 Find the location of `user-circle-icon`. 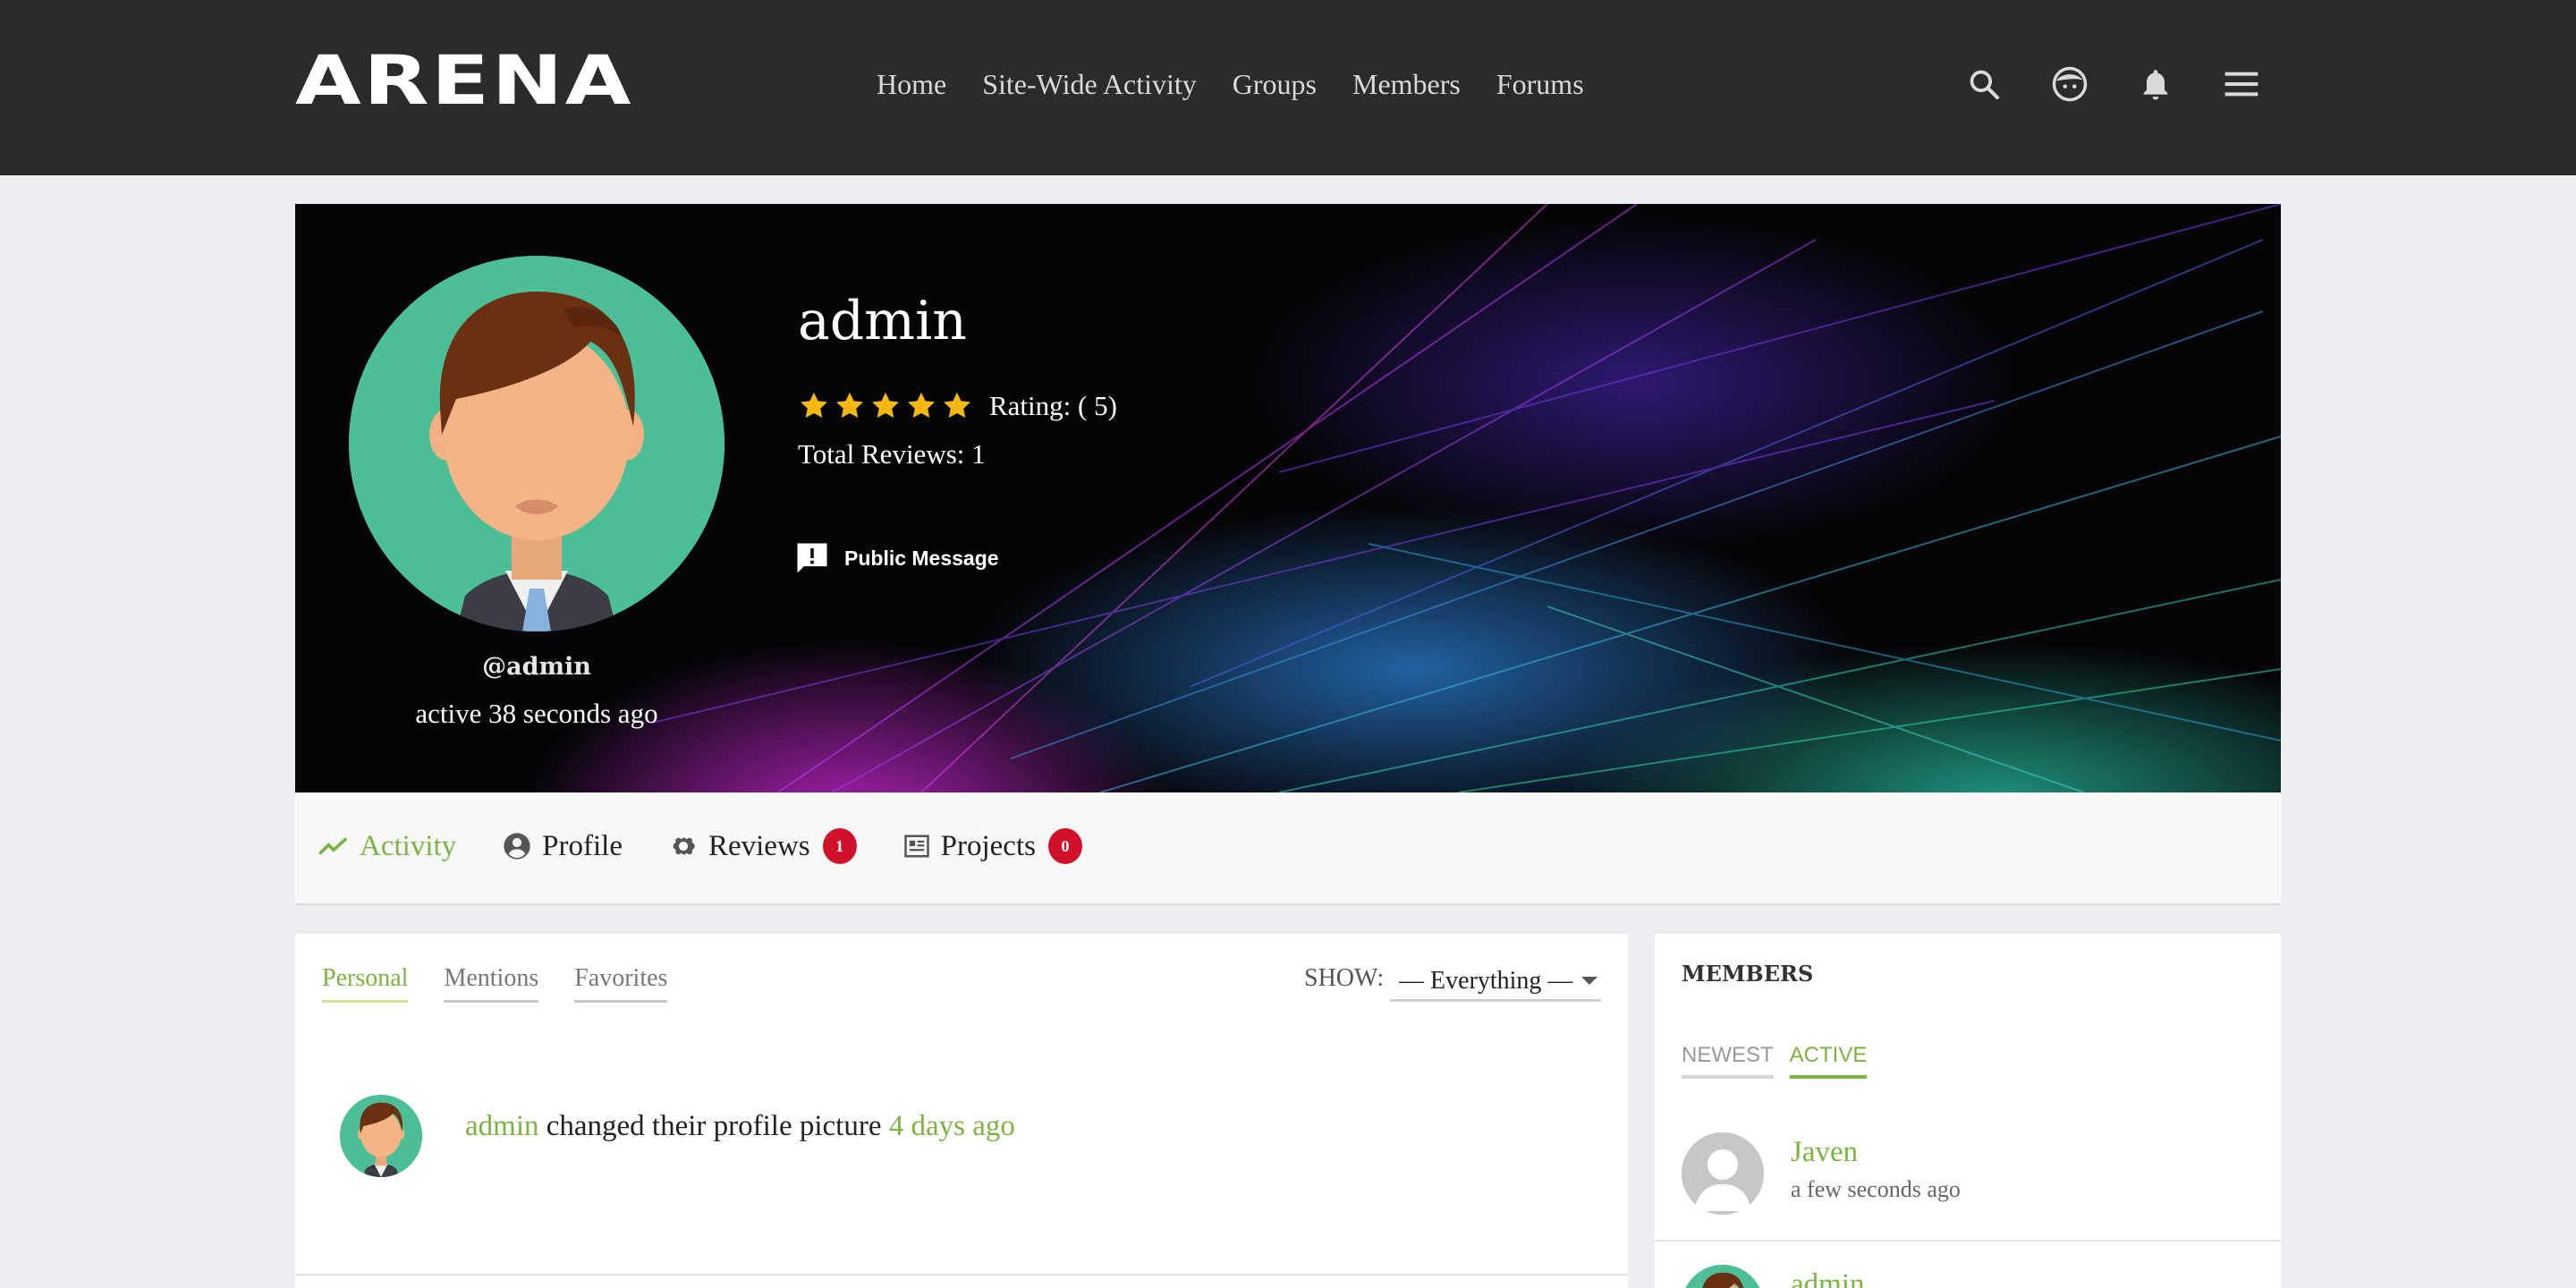

user-circle-icon is located at coordinates (517, 846).